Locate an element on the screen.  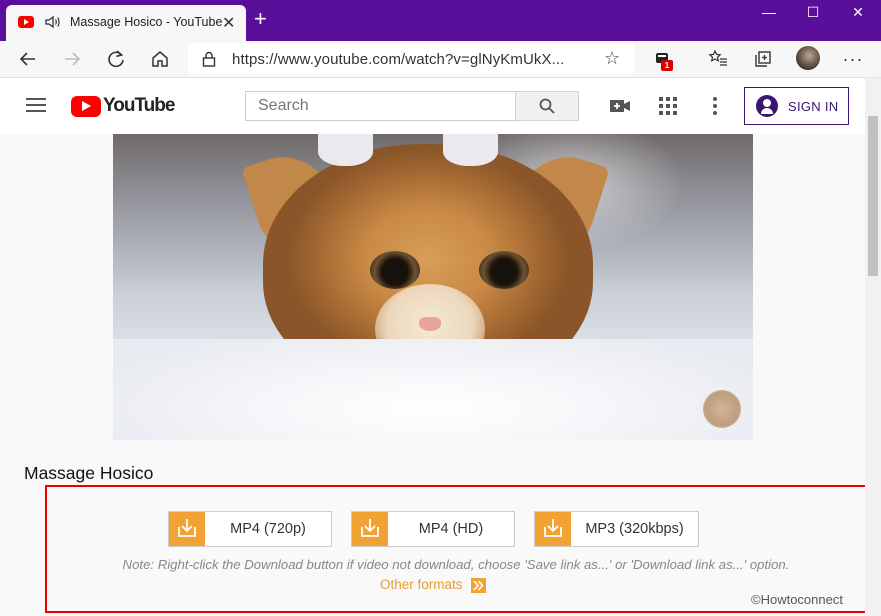
new-tab-button: + is located at coordinates (260, 19).